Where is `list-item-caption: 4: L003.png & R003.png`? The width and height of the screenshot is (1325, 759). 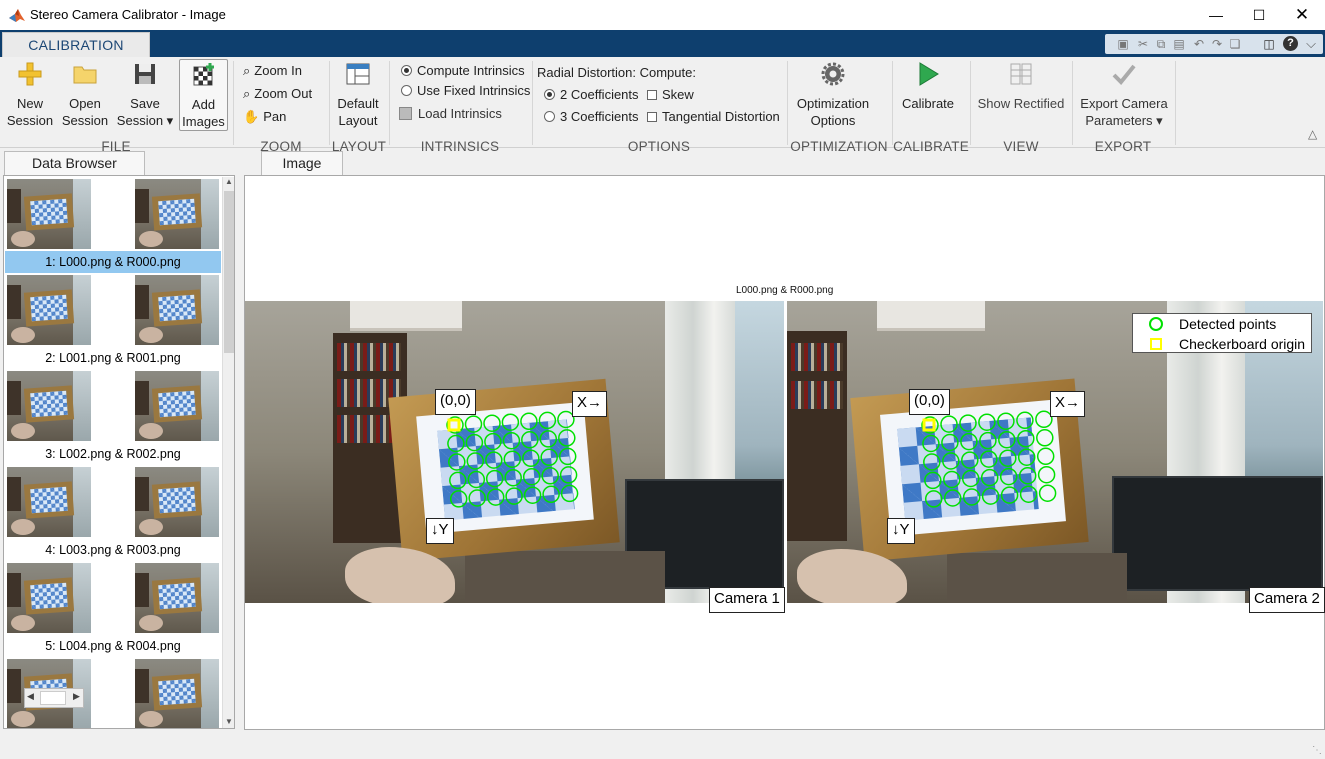 list-item-caption: 4: L003.png & R003.png is located at coordinates (113, 550).